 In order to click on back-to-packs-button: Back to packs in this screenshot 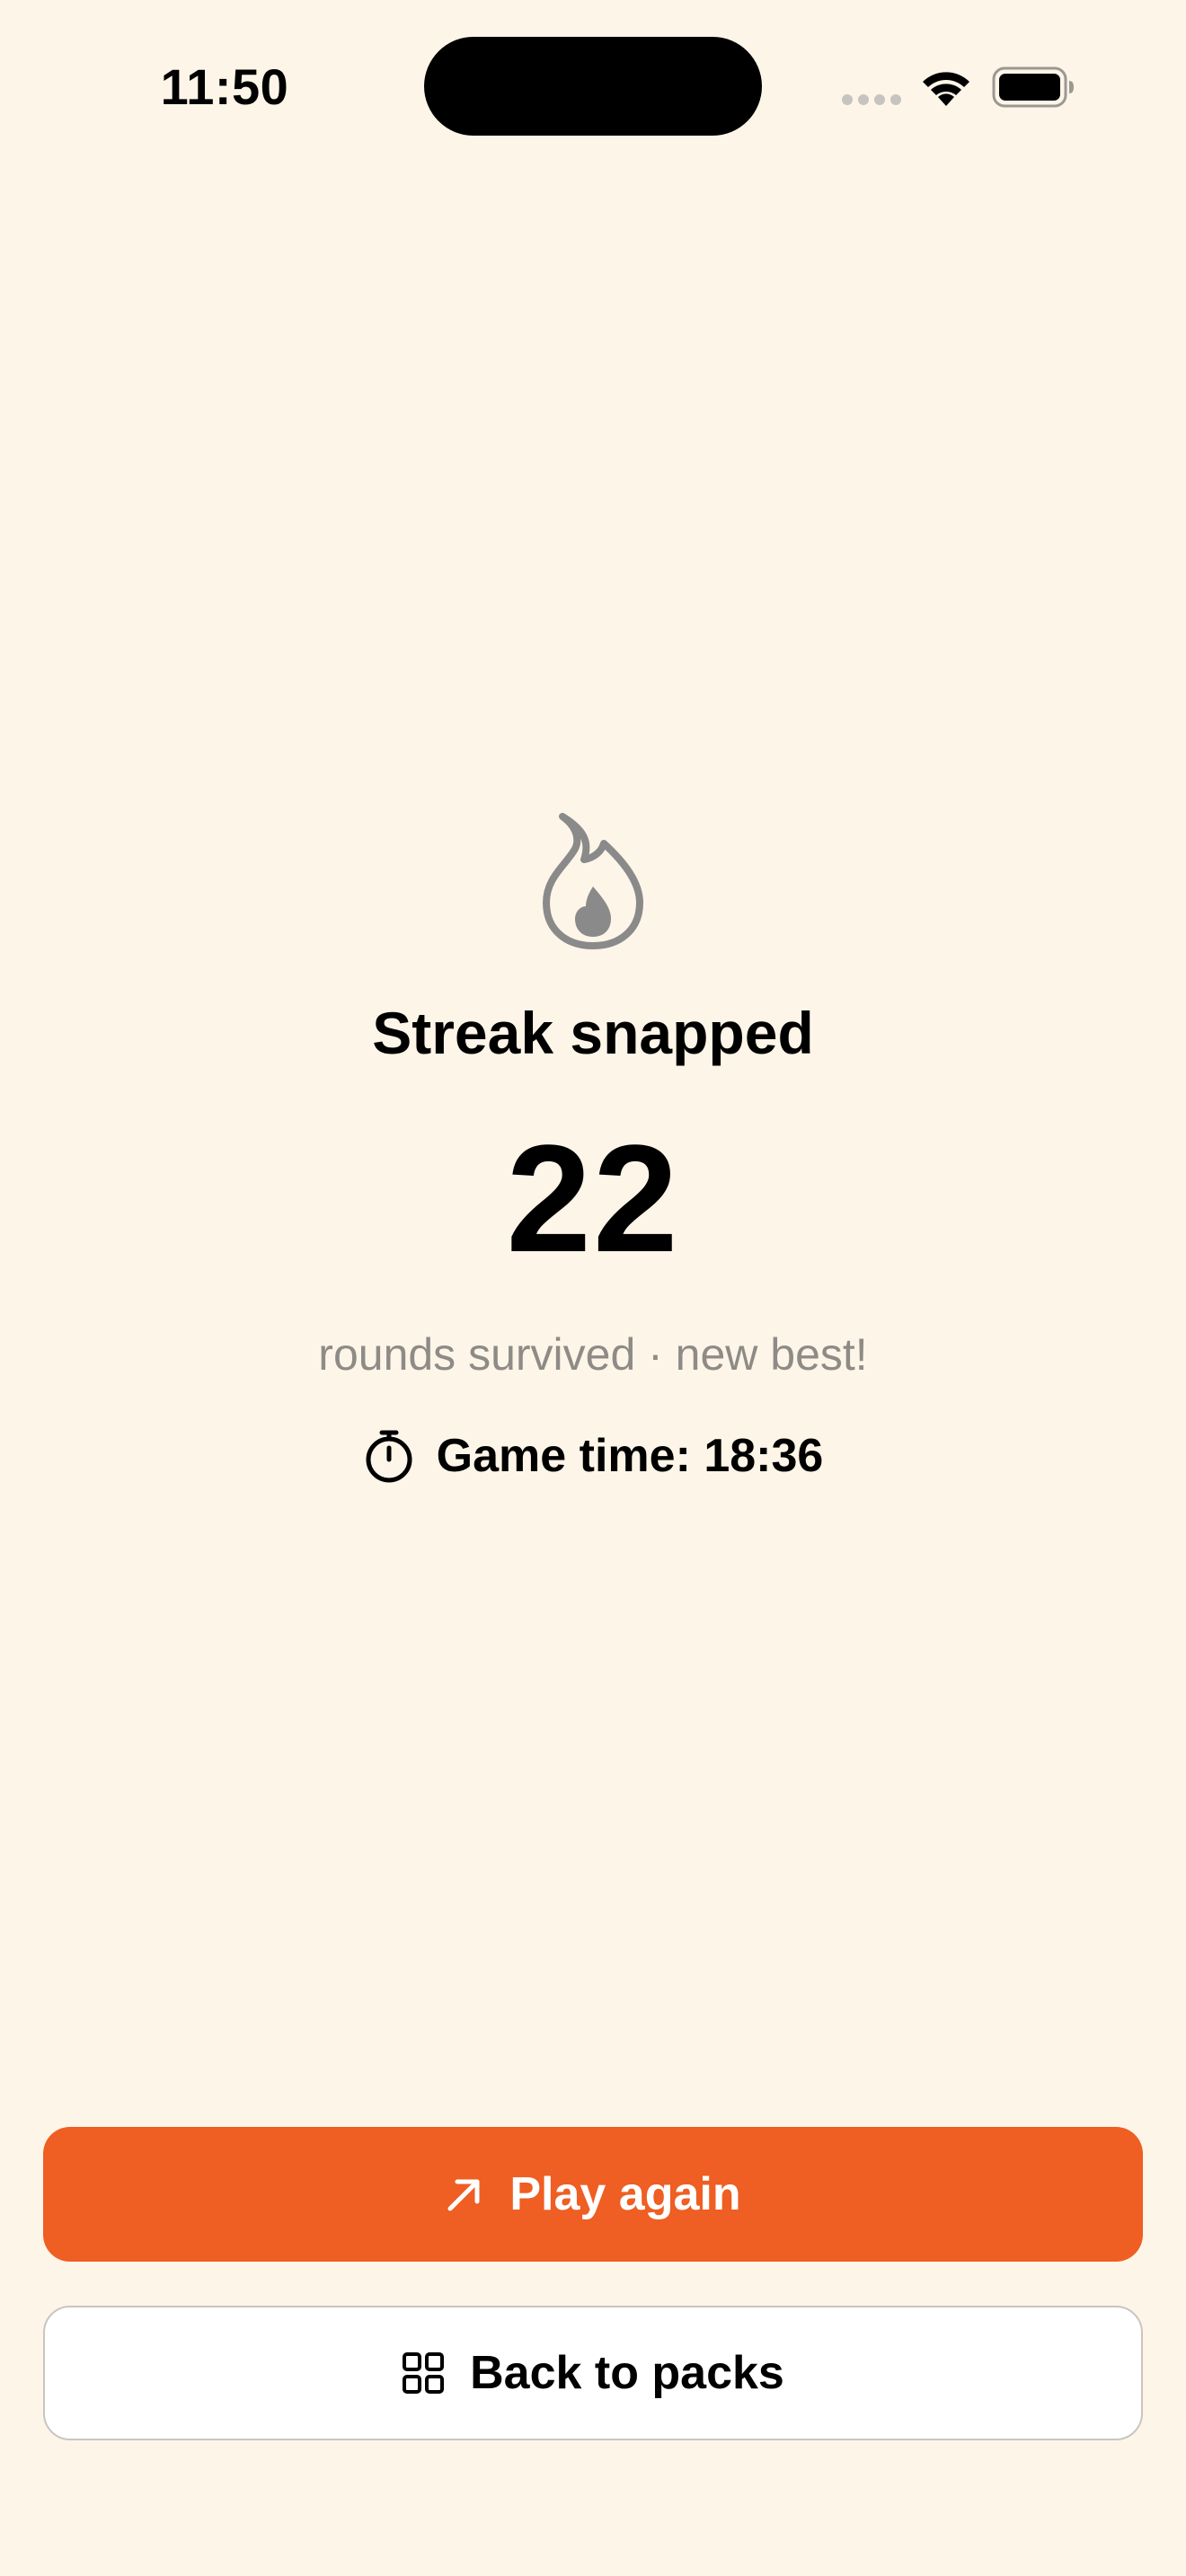, I will do `click(593, 2373)`.